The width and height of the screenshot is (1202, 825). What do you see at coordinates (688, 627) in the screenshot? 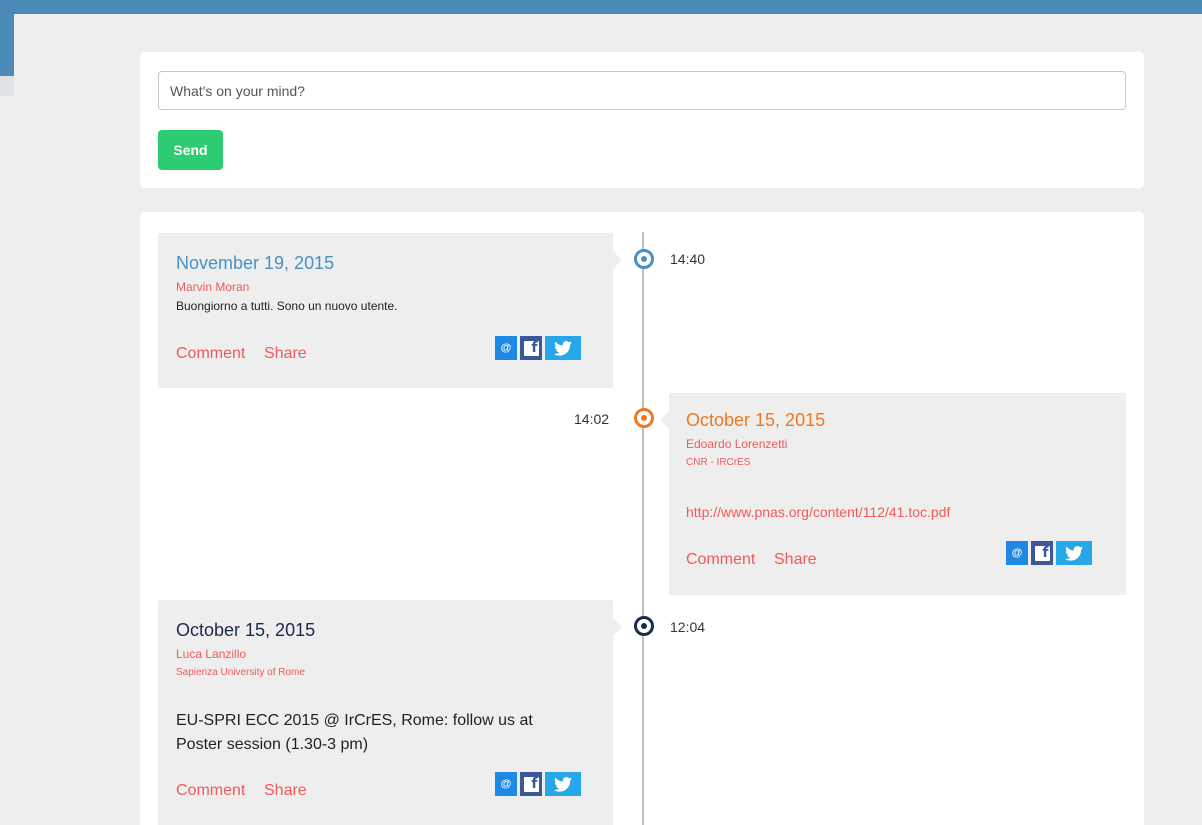
I see `post-time: 12:04` at bounding box center [688, 627].